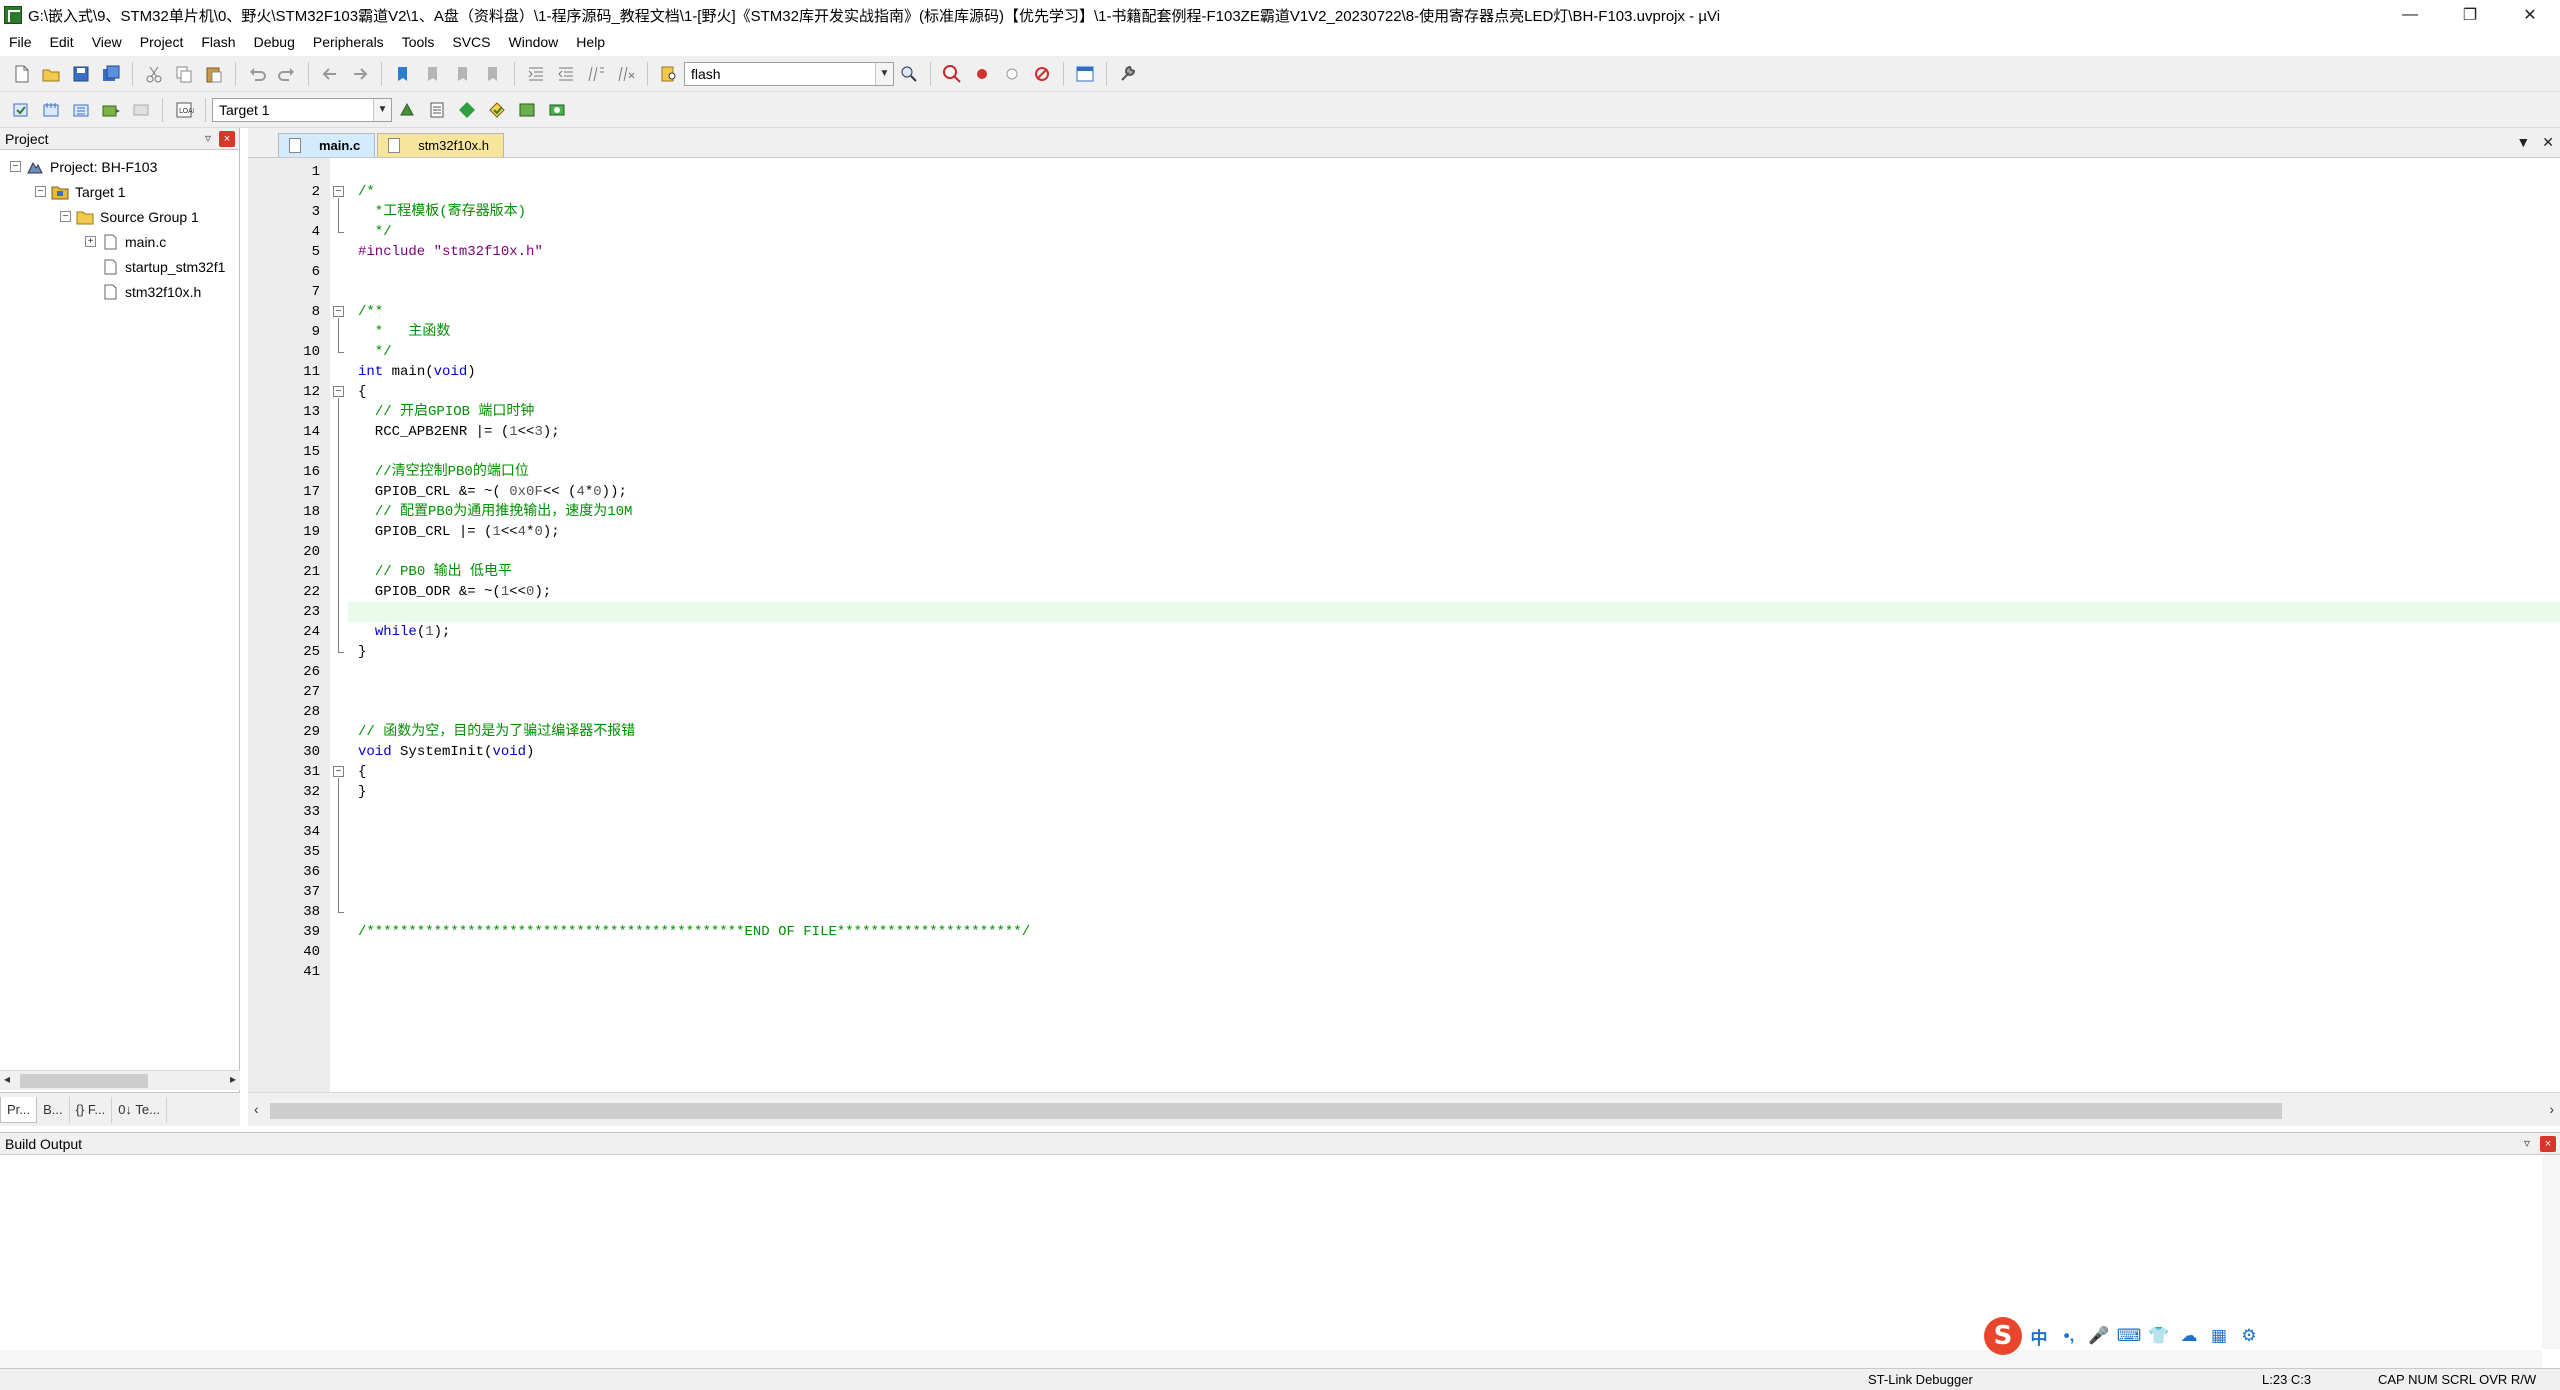  I want to click on menu-window: Window, so click(534, 42).